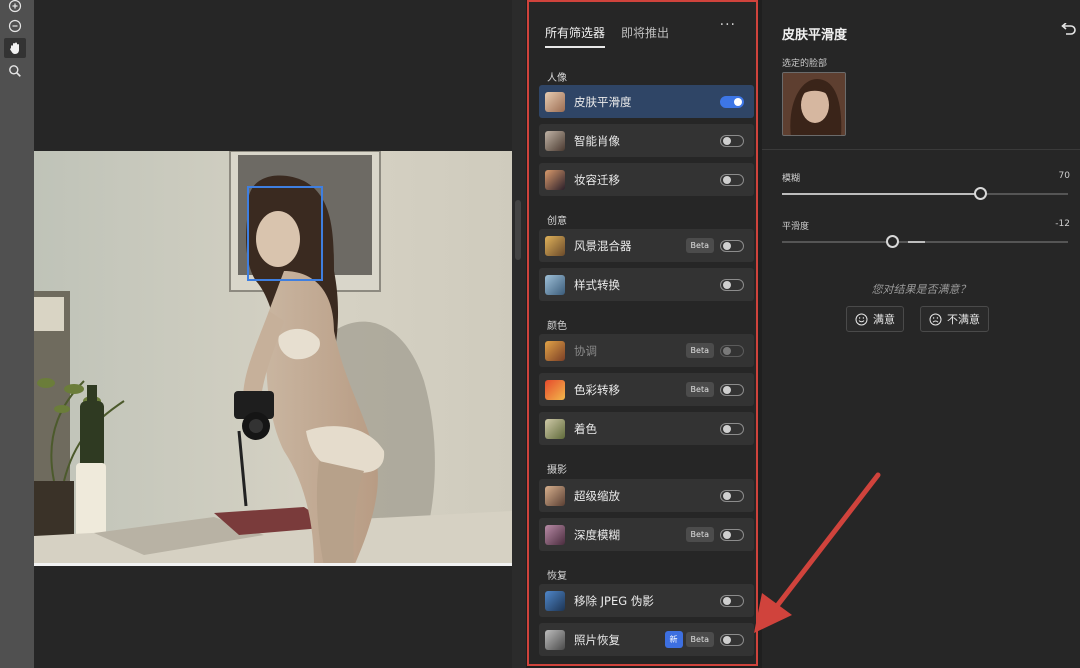 Image resolution: width=1080 pixels, height=668 pixels. I want to click on canvas-scrollbar, so click(519, 334).